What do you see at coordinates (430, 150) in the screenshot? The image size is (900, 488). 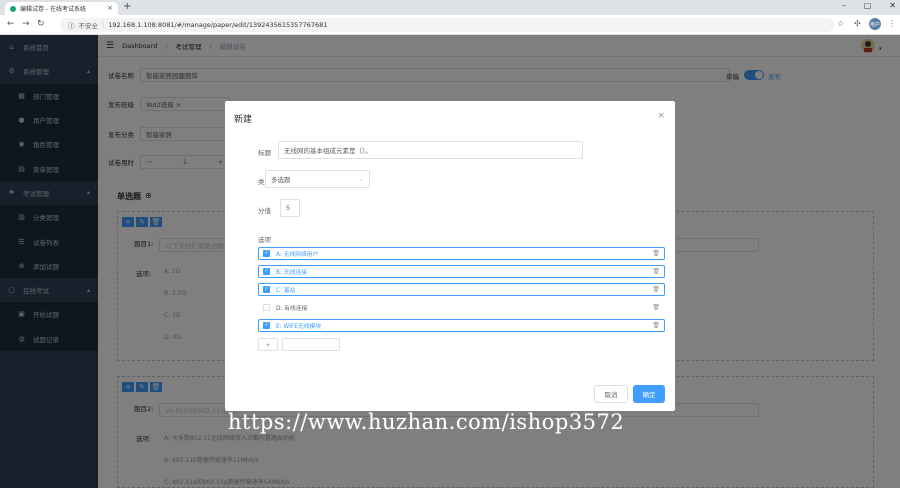 I see `title-input: 无线网的基本组成元素是（）。` at bounding box center [430, 150].